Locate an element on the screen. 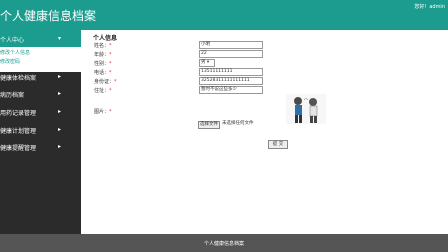 Image resolution: width=448 pixels, height=252 pixels. sidebar-item-label: 用药记录管理 is located at coordinates (18, 113).